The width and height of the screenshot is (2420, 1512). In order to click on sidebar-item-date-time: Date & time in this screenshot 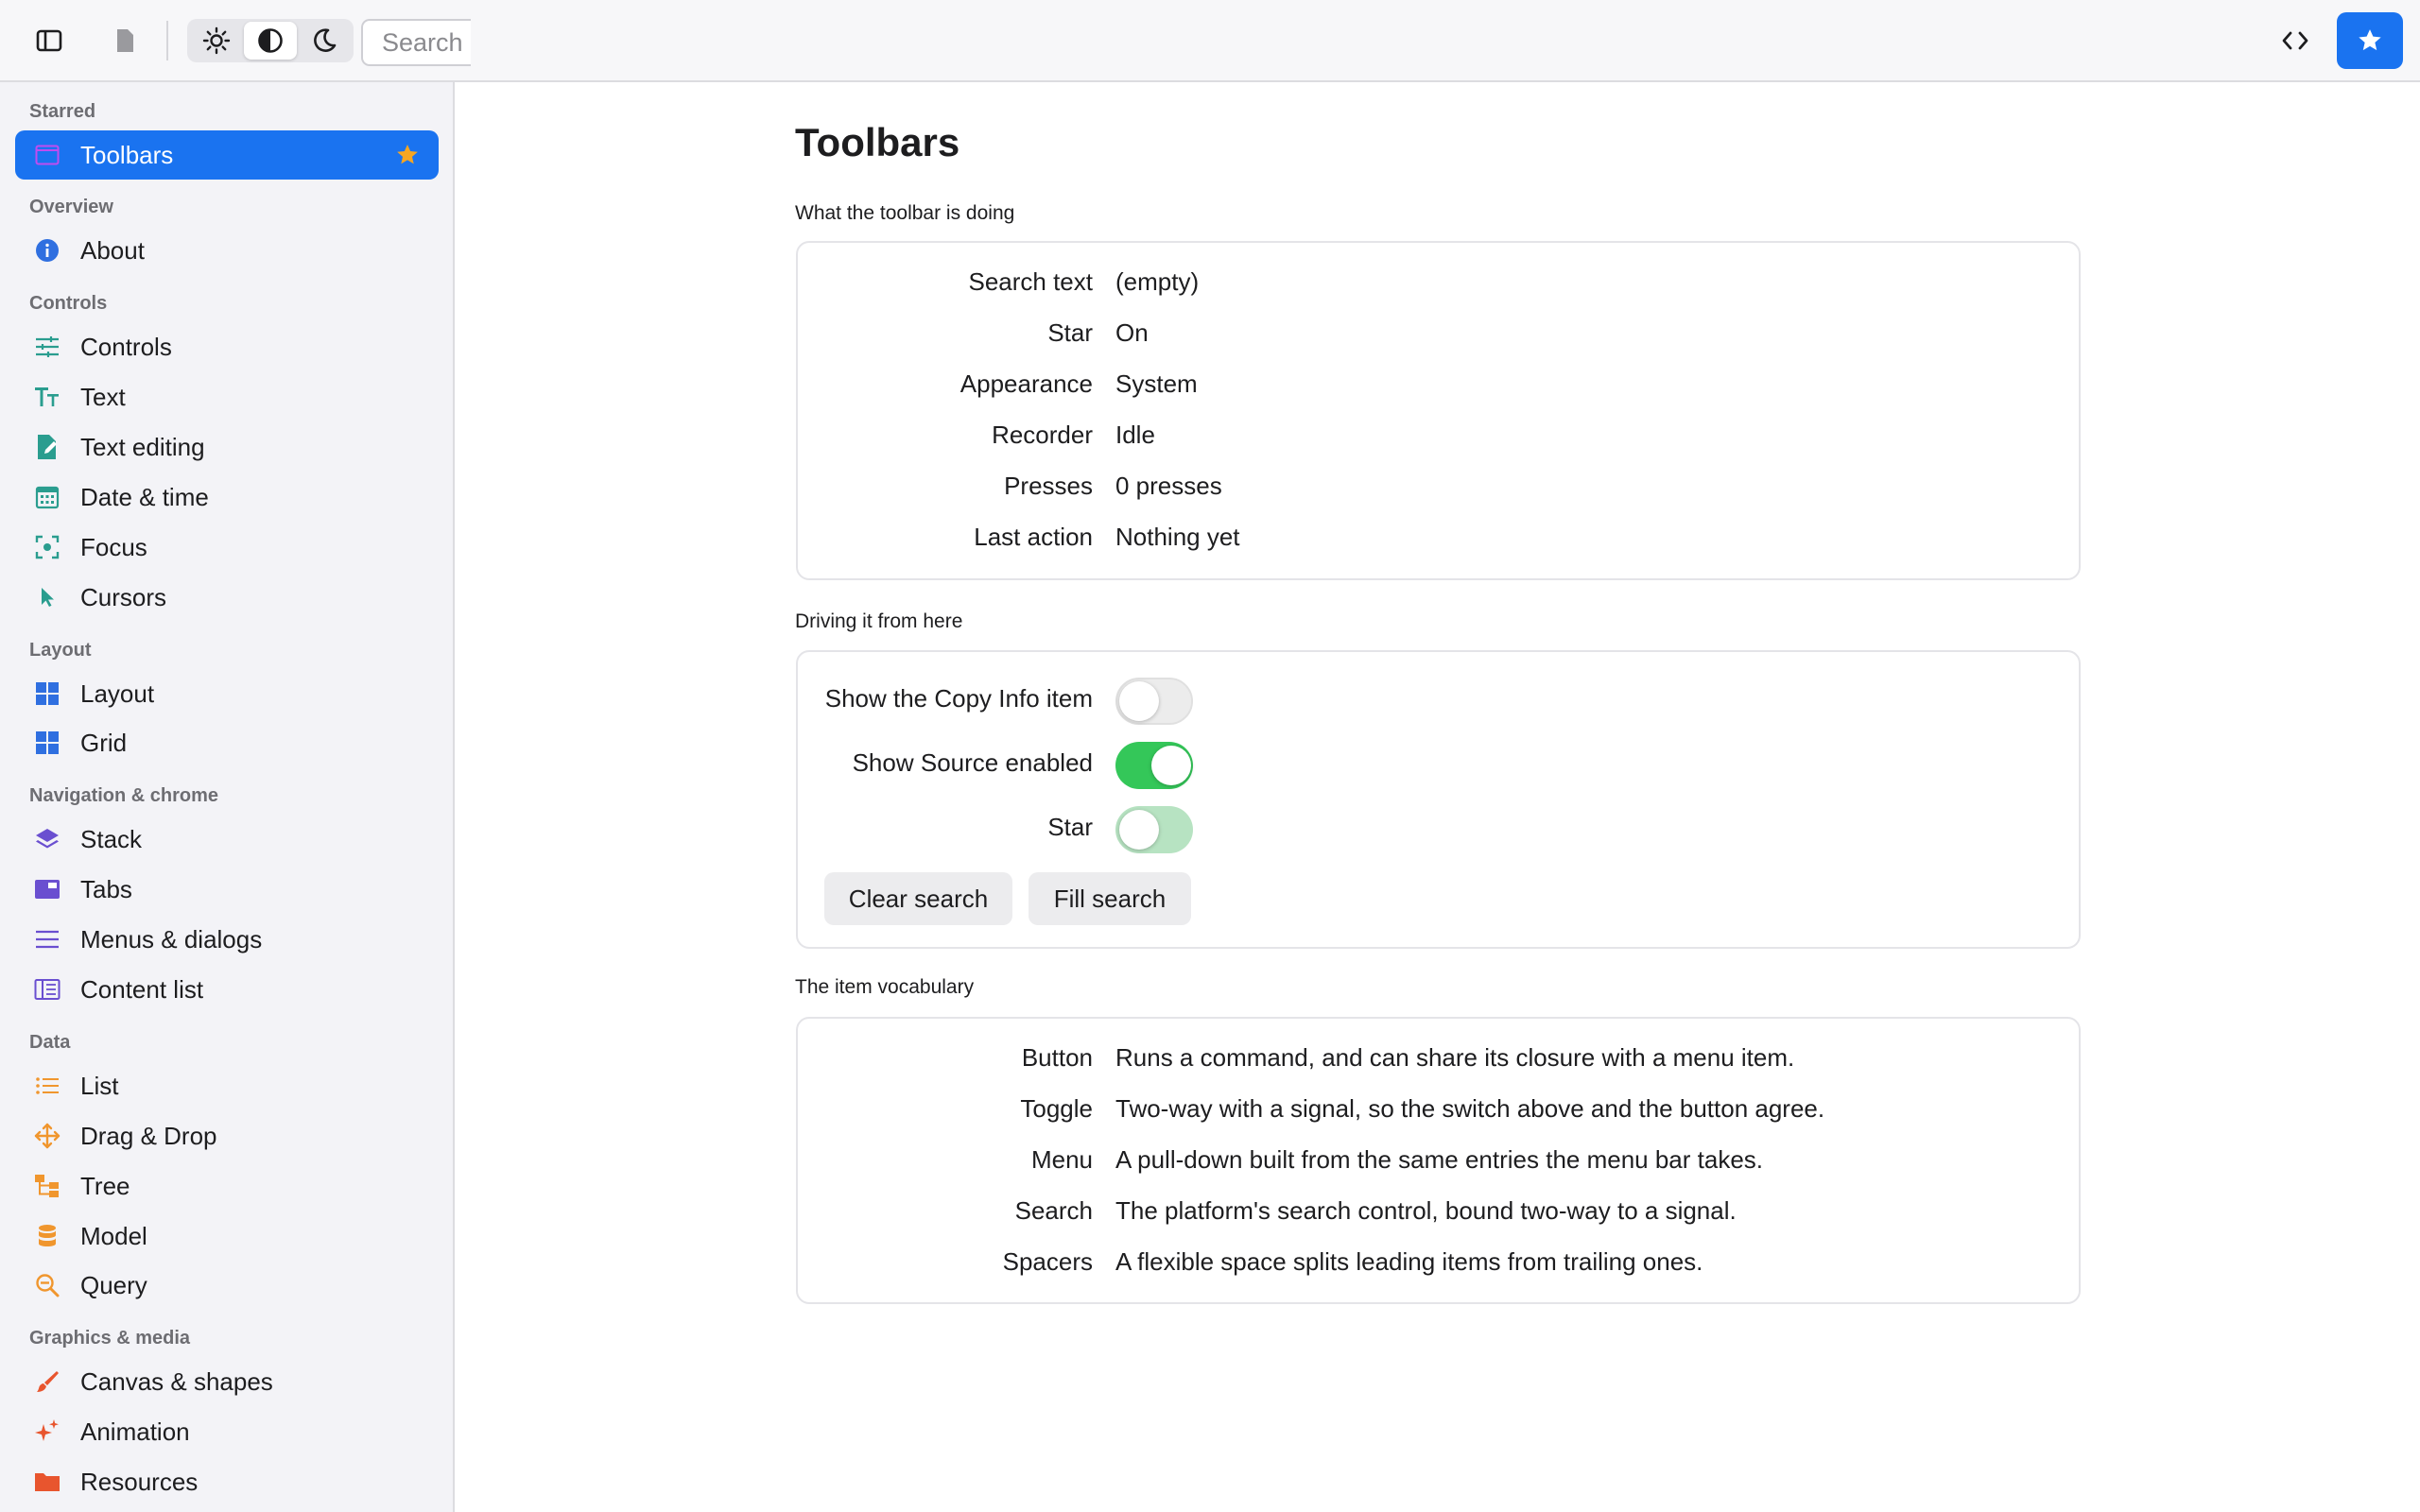, I will do `click(227, 497)`.